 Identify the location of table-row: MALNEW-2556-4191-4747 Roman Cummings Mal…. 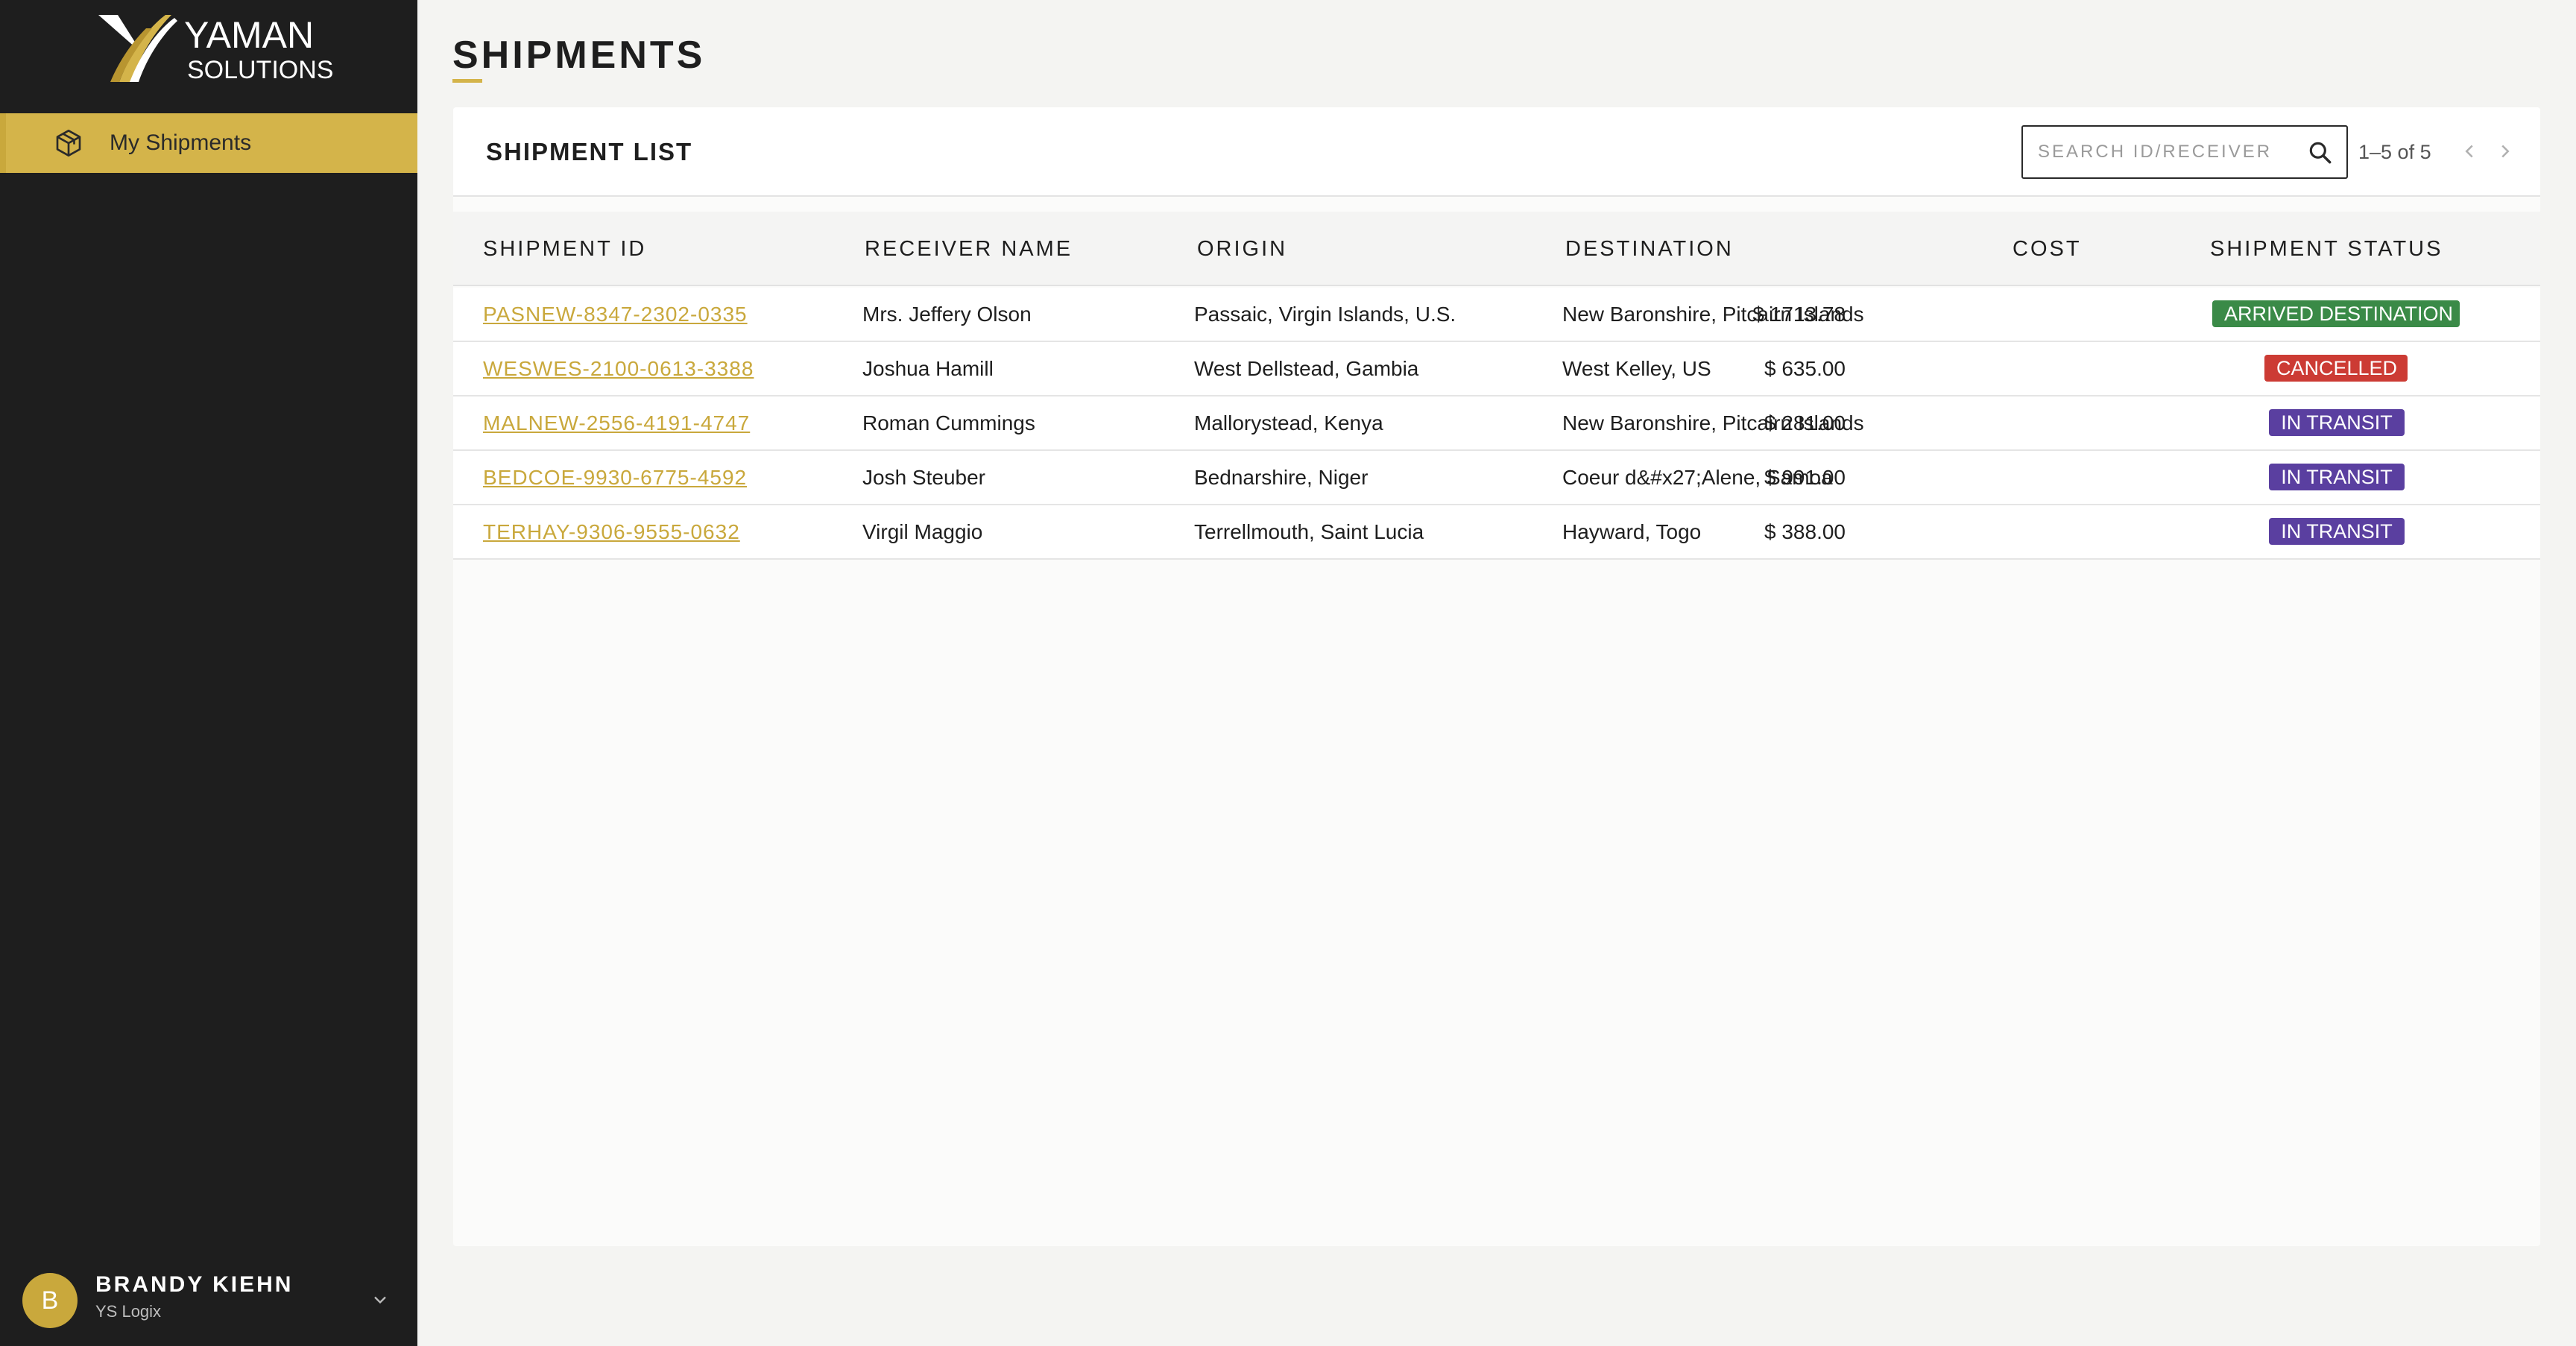
(1497, 423).